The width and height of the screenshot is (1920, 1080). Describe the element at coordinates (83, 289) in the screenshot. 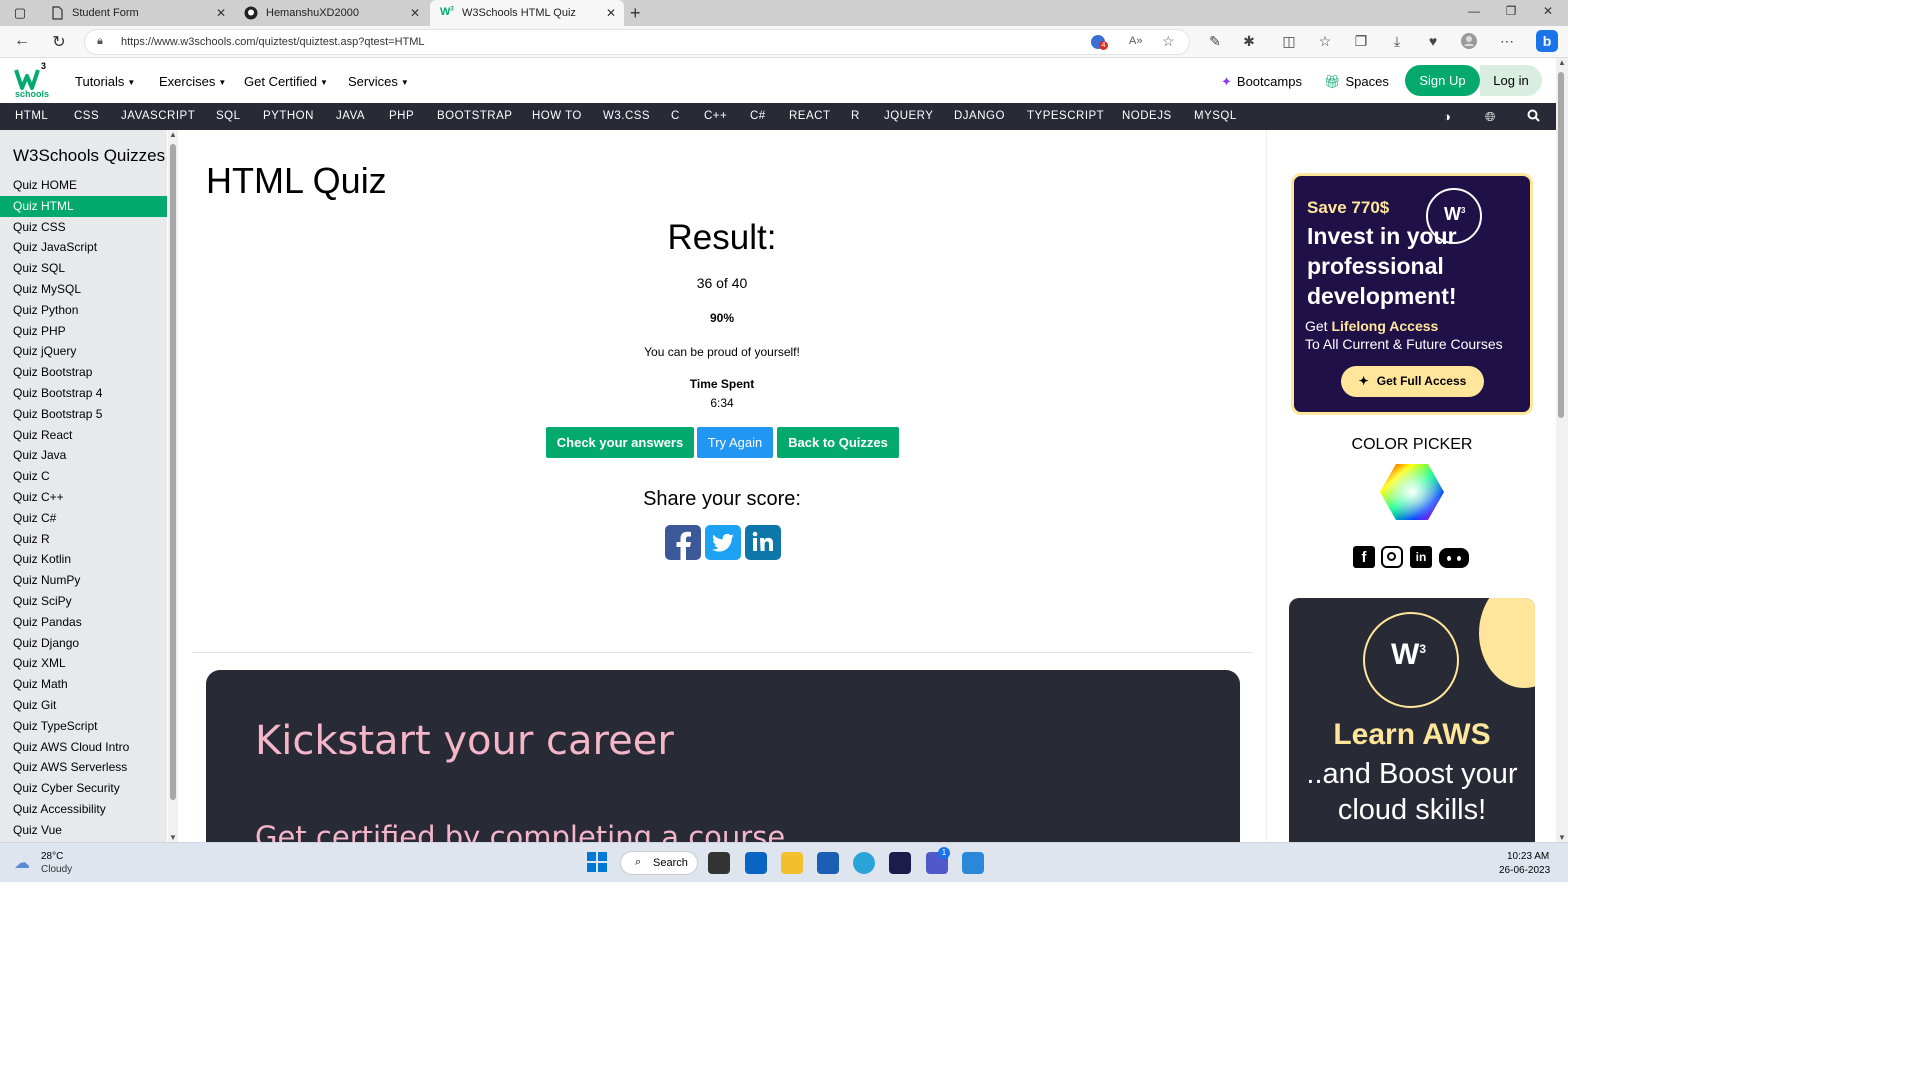

I see `sidebar-item: Quiz MySQL` at that location.